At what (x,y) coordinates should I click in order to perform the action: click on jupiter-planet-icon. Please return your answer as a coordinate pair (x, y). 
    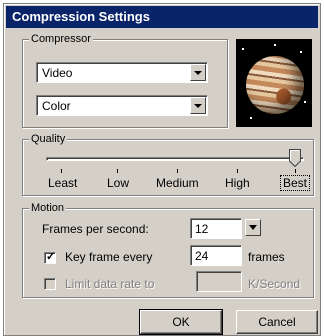
    Looking at the image, I should click on (275, 85).